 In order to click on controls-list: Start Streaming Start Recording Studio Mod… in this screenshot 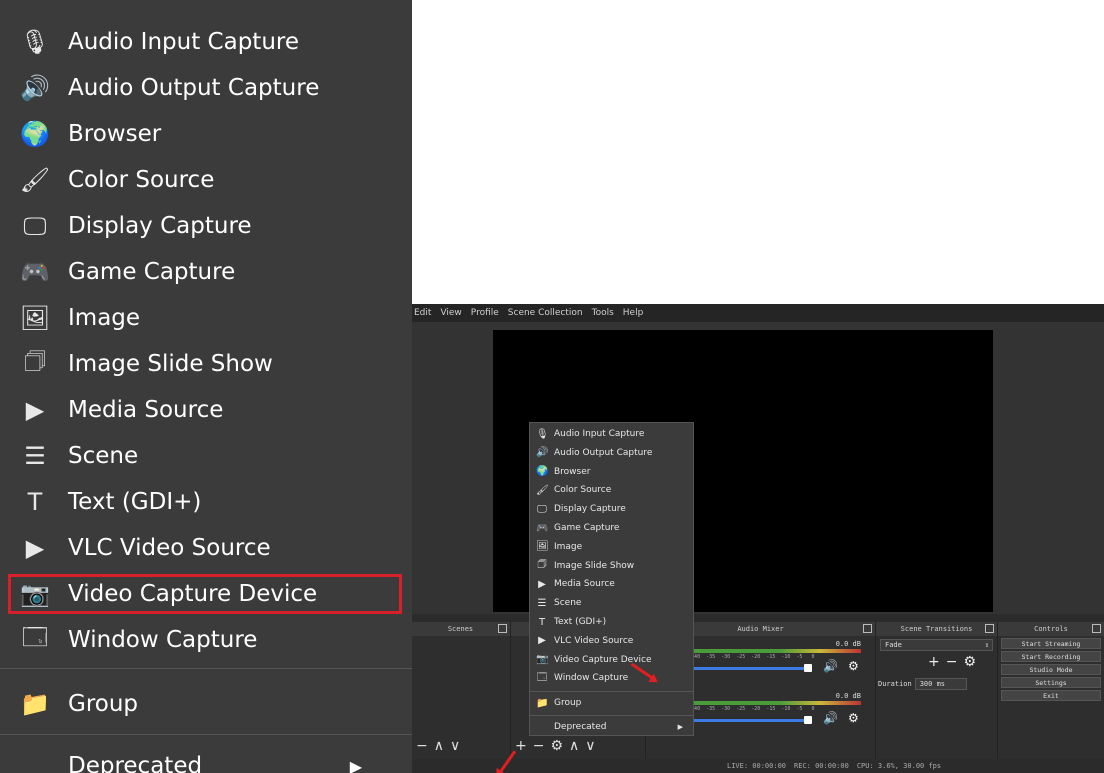, I will do `click(1051, 669)`.